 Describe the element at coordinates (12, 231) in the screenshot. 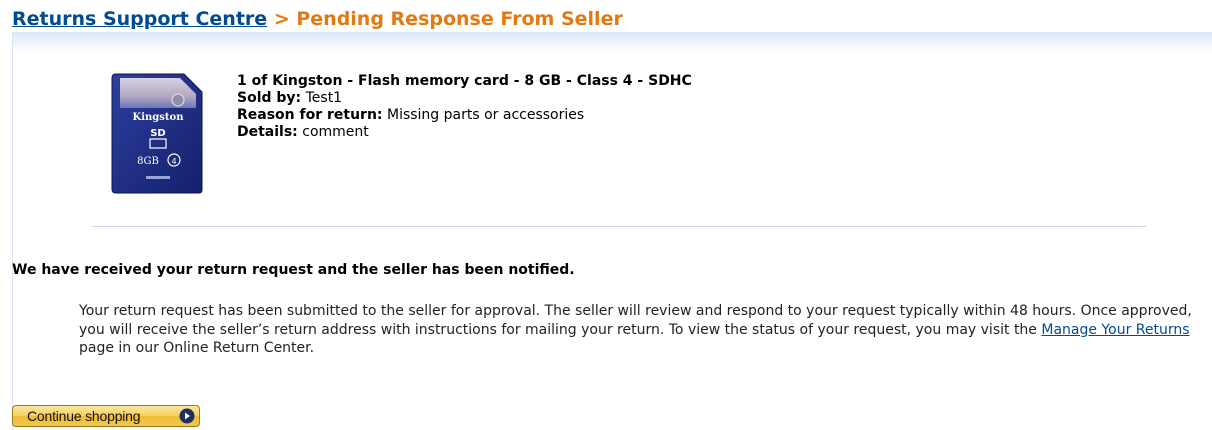

I see `content-border` at that location.